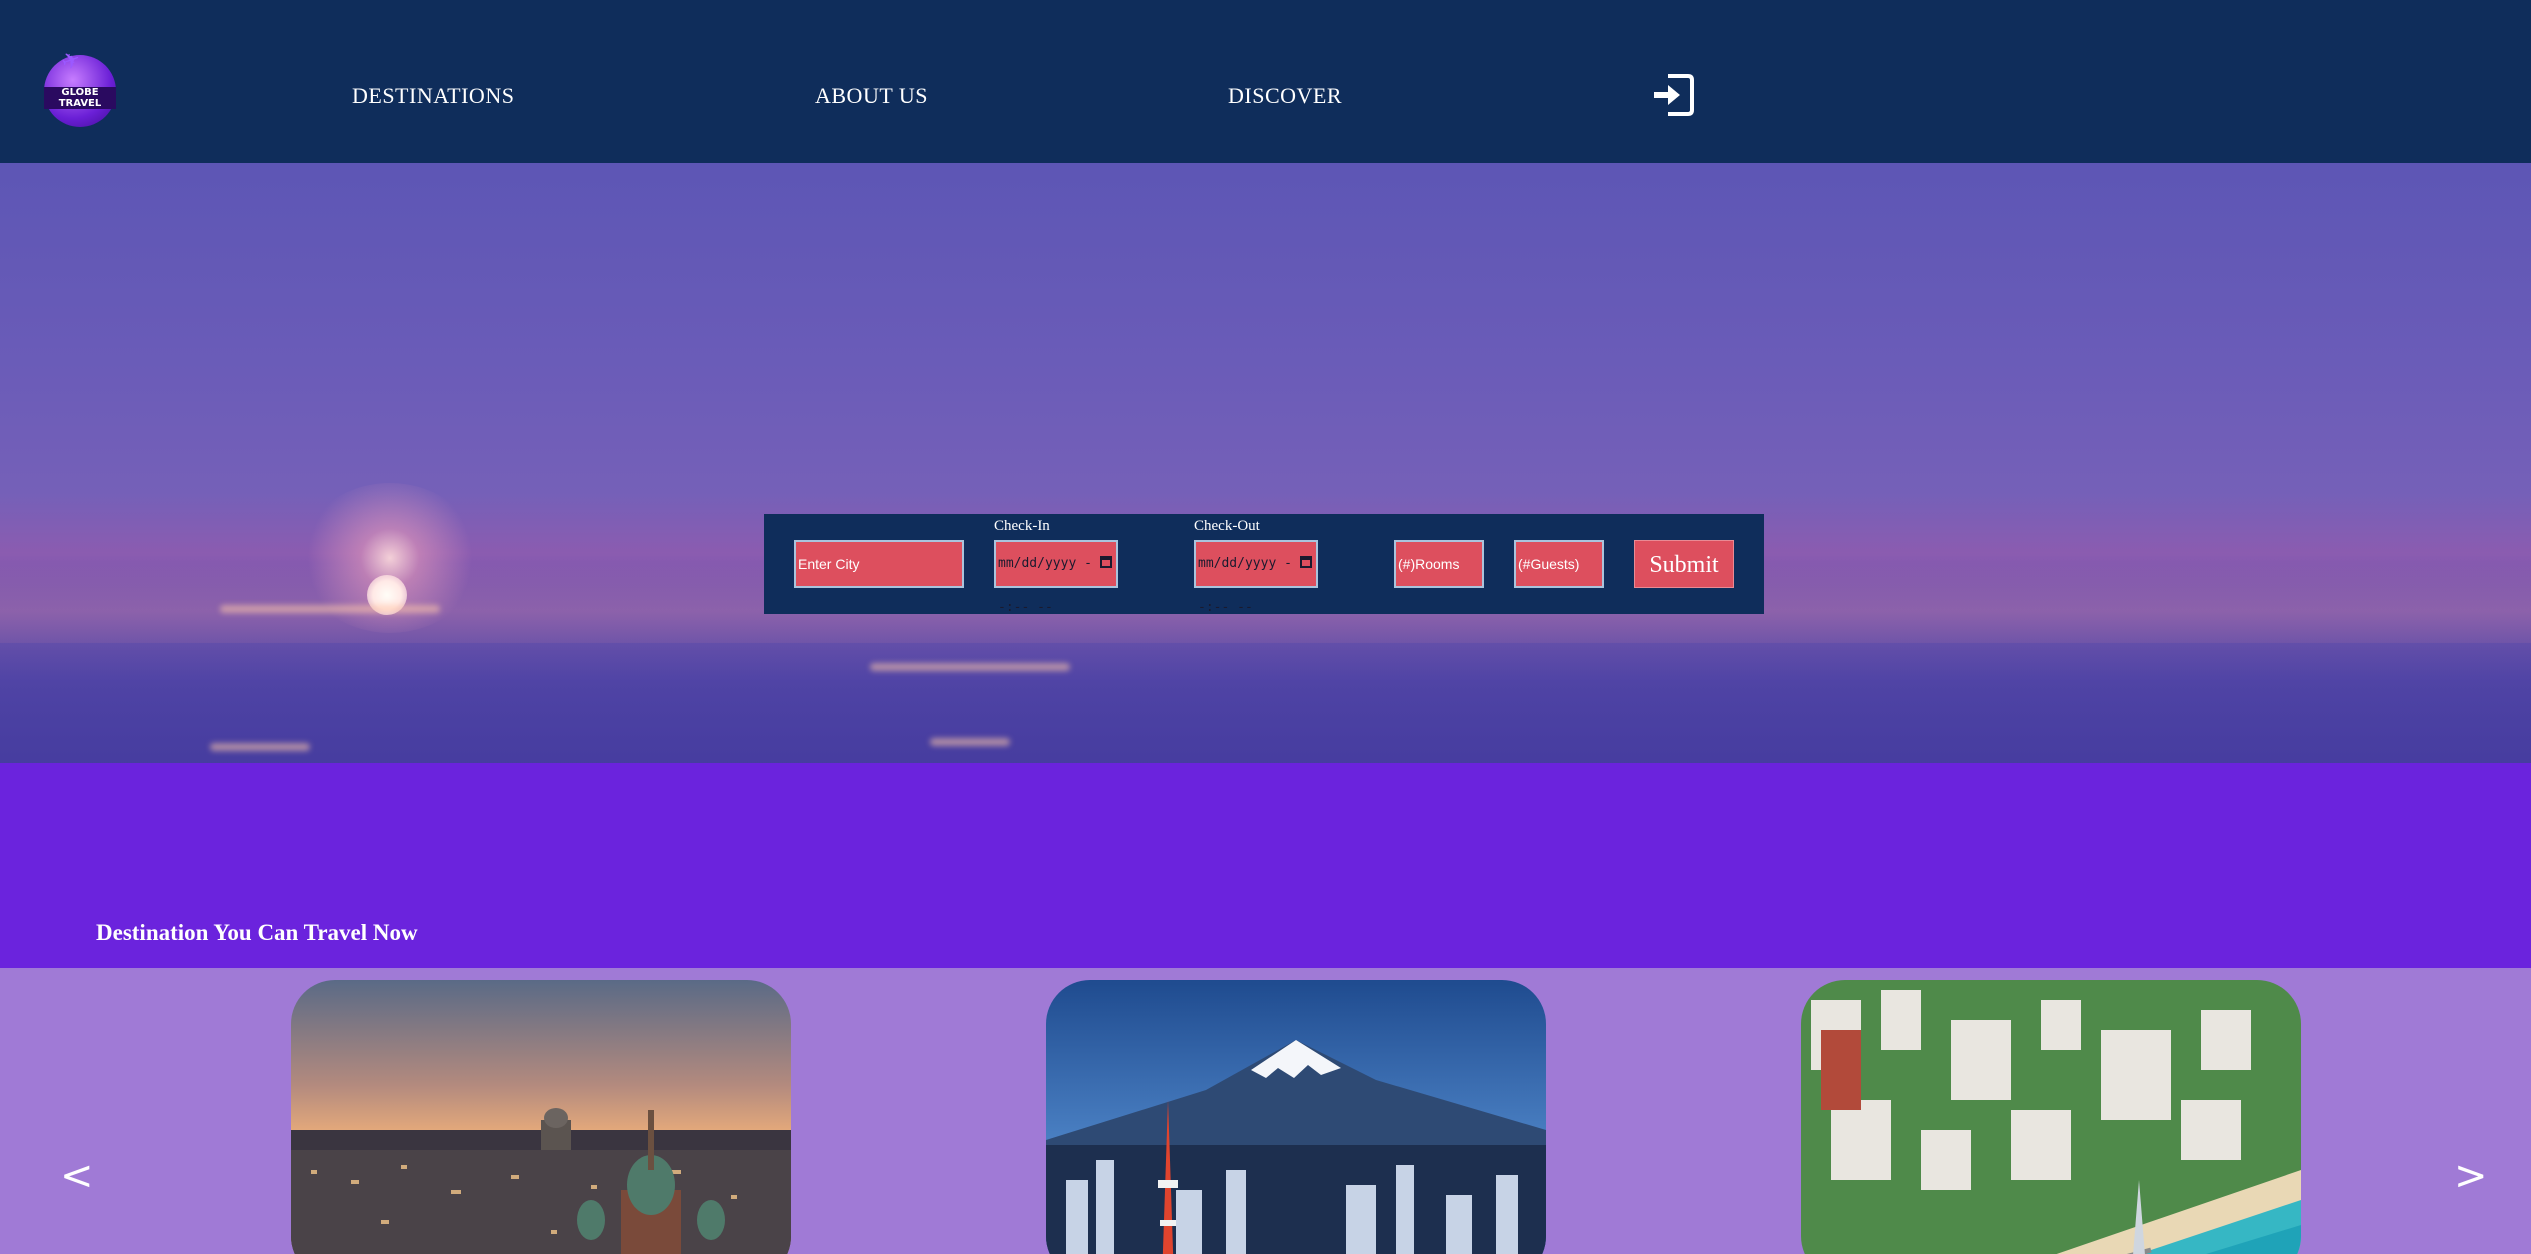 The width and height of the screenshot is (2531, 1254). What do you see at coordinates (879, 564) in the screenshot?
I see `city-input: Enter City` at bounding box center [879, 564].